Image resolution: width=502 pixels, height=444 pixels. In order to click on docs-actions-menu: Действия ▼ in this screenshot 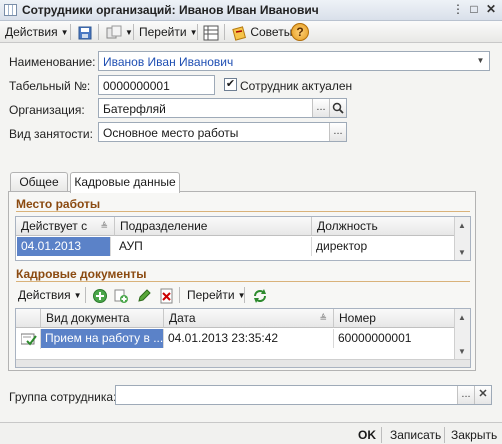, I will do `click(50, 295)`.